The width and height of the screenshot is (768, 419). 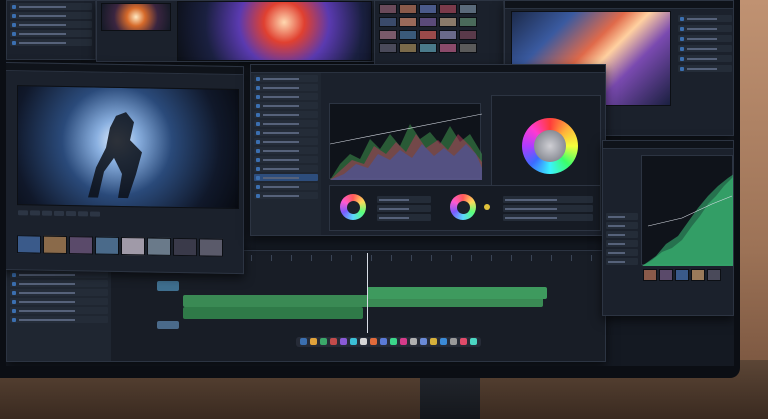 What do you see at coordinates (71, 214) in the screenshot?
I see `loop-button` at bounding box center [71, 214].